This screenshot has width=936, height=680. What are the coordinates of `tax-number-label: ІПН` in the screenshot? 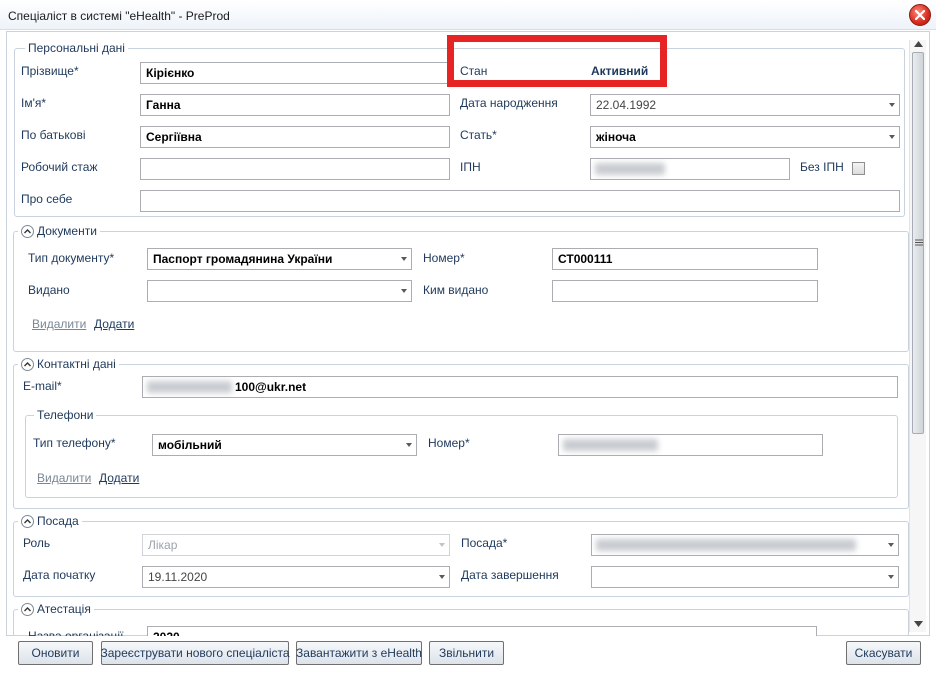 It's located at (470, 167).